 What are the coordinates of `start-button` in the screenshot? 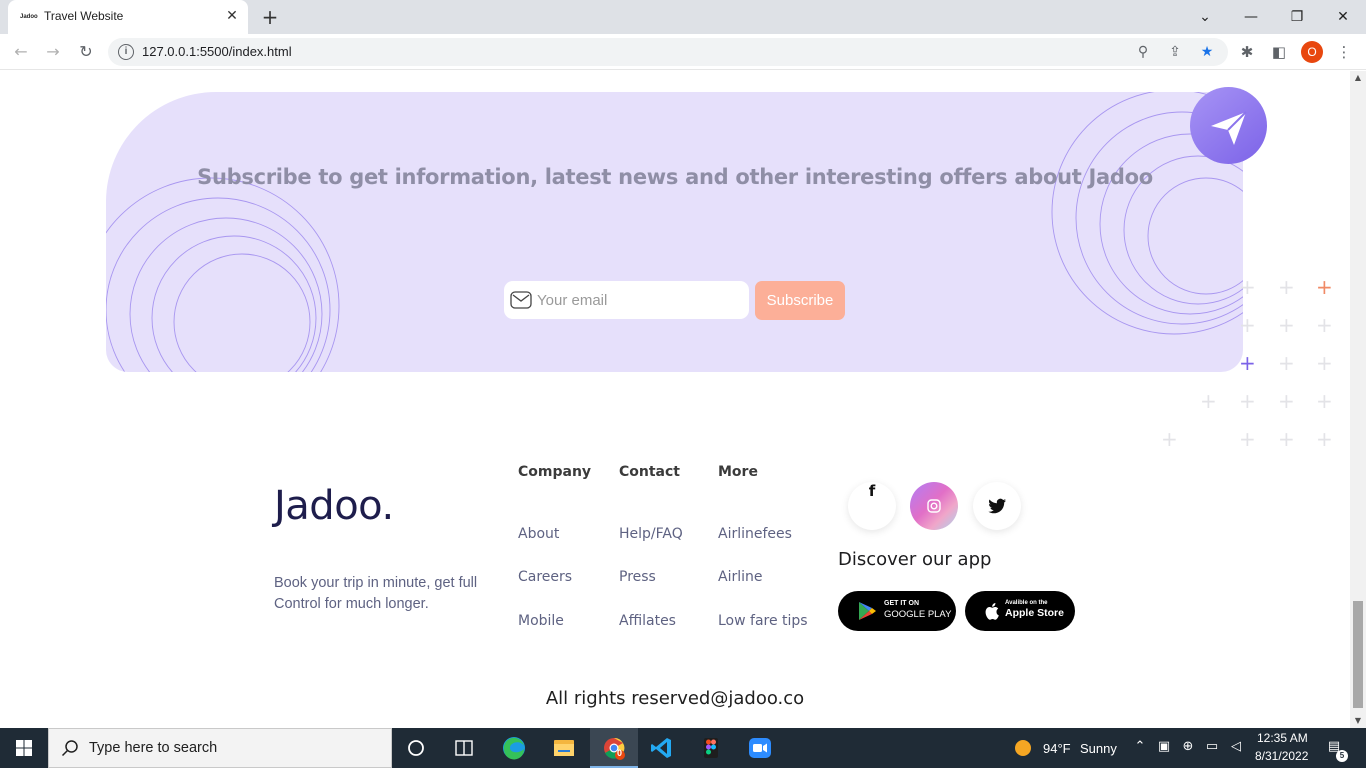 It's located at (24, 748).